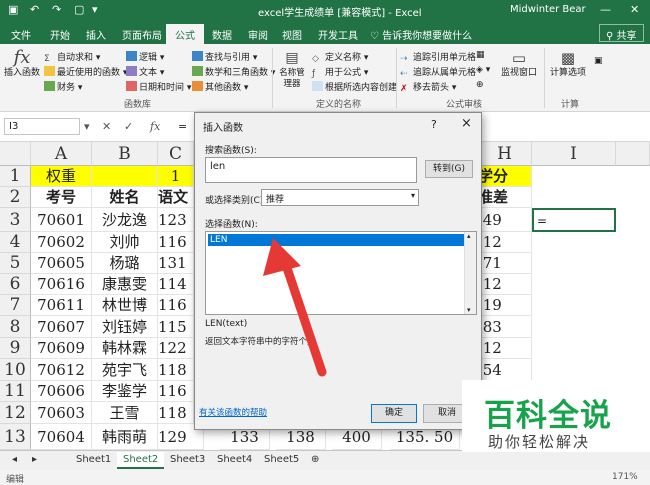 The width and height of the screenshot is (650, 485). Describe the element at coordinates (505, 327) in the screenshot. I see `table-cell: .83` at that location.